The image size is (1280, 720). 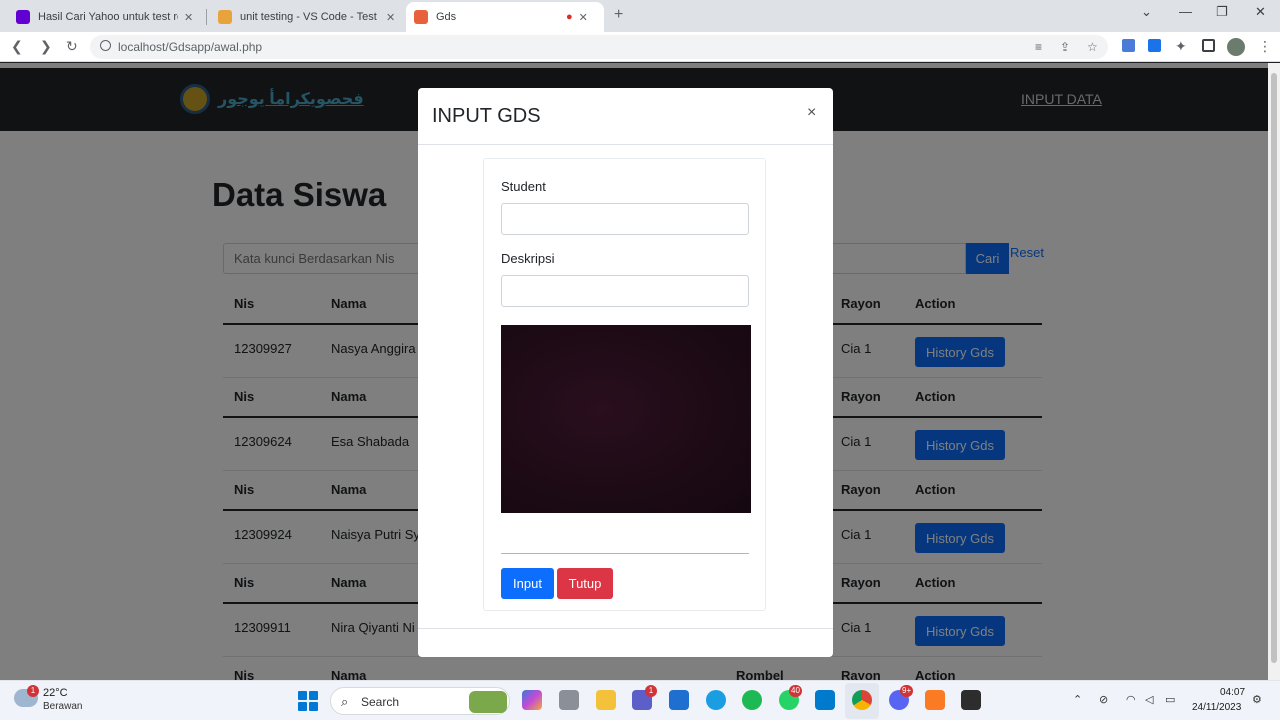 I want to click on network-off-icon: ⊘, so click(x=1103, y=699).